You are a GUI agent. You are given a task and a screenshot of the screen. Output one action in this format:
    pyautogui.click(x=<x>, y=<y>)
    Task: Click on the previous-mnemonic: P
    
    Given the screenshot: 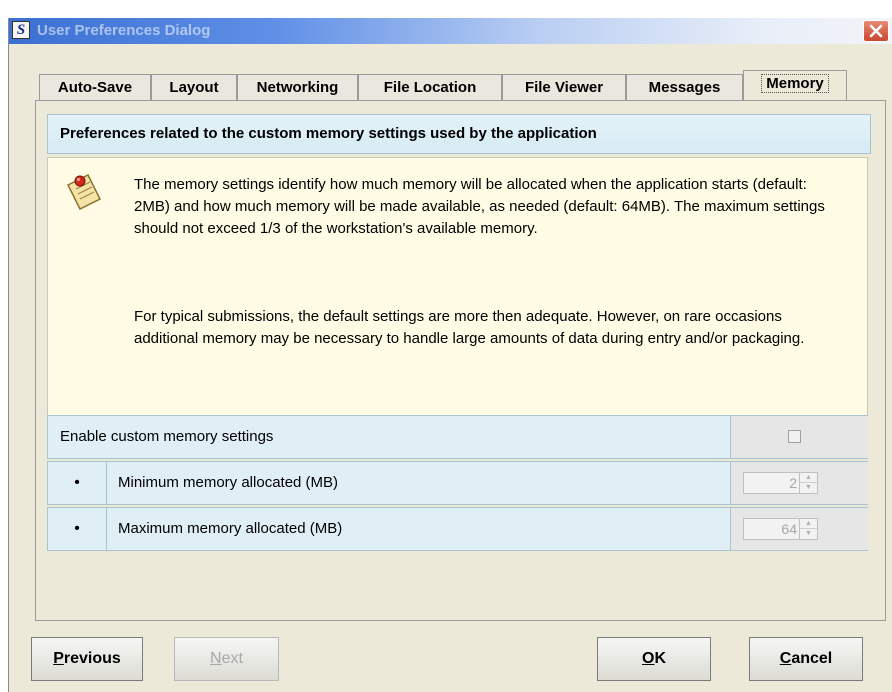 What is the action you would take?
    pyautogui.click(x=58, y=658)
    